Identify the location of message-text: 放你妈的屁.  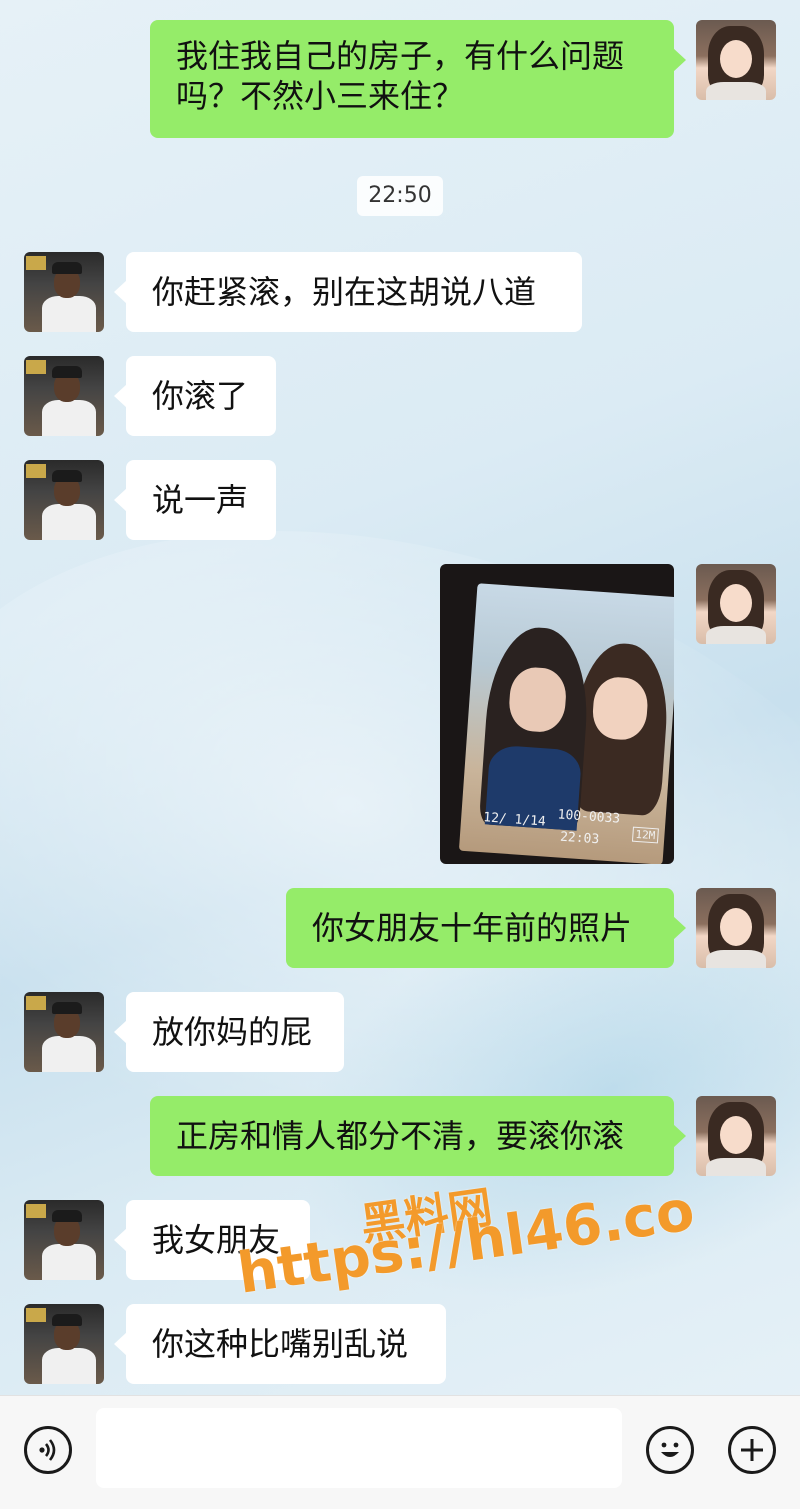
(232, 1032).